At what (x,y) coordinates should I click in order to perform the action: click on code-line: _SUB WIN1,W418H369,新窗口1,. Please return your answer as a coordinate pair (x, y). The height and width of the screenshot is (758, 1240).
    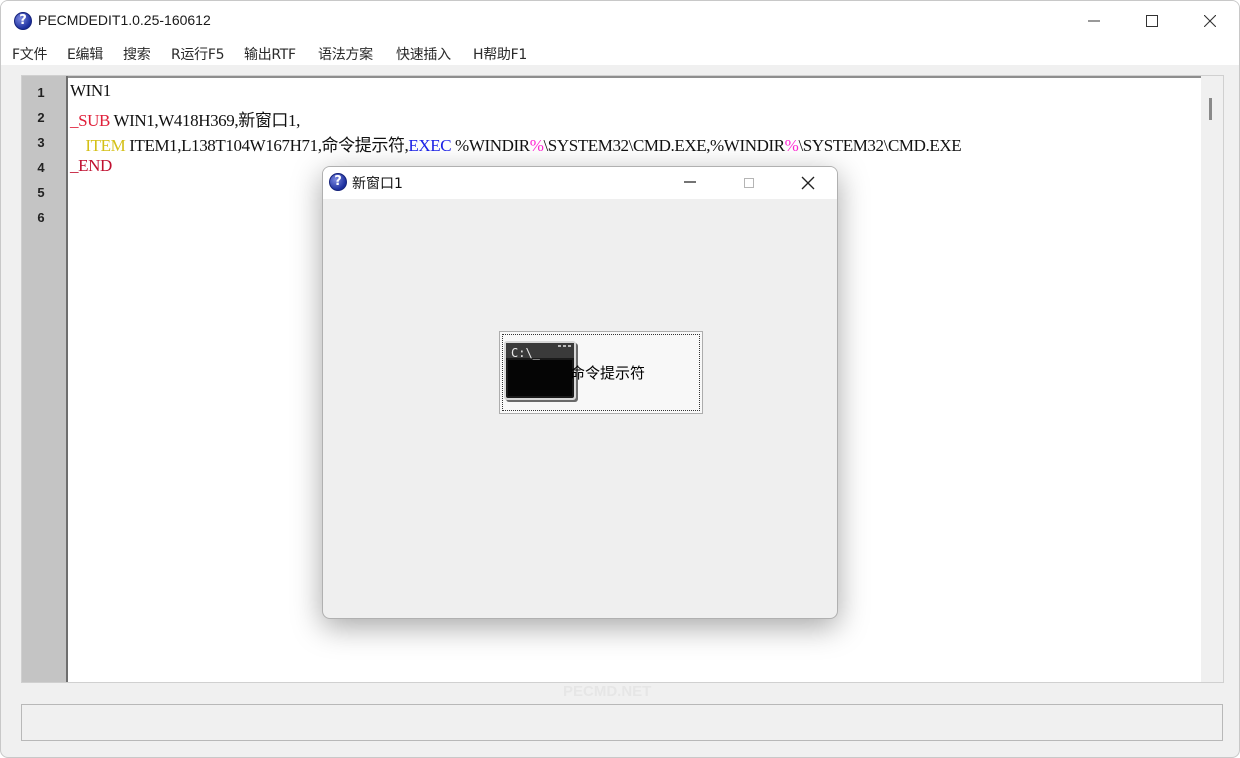
    Looking at the image, I should click on (185, 118).